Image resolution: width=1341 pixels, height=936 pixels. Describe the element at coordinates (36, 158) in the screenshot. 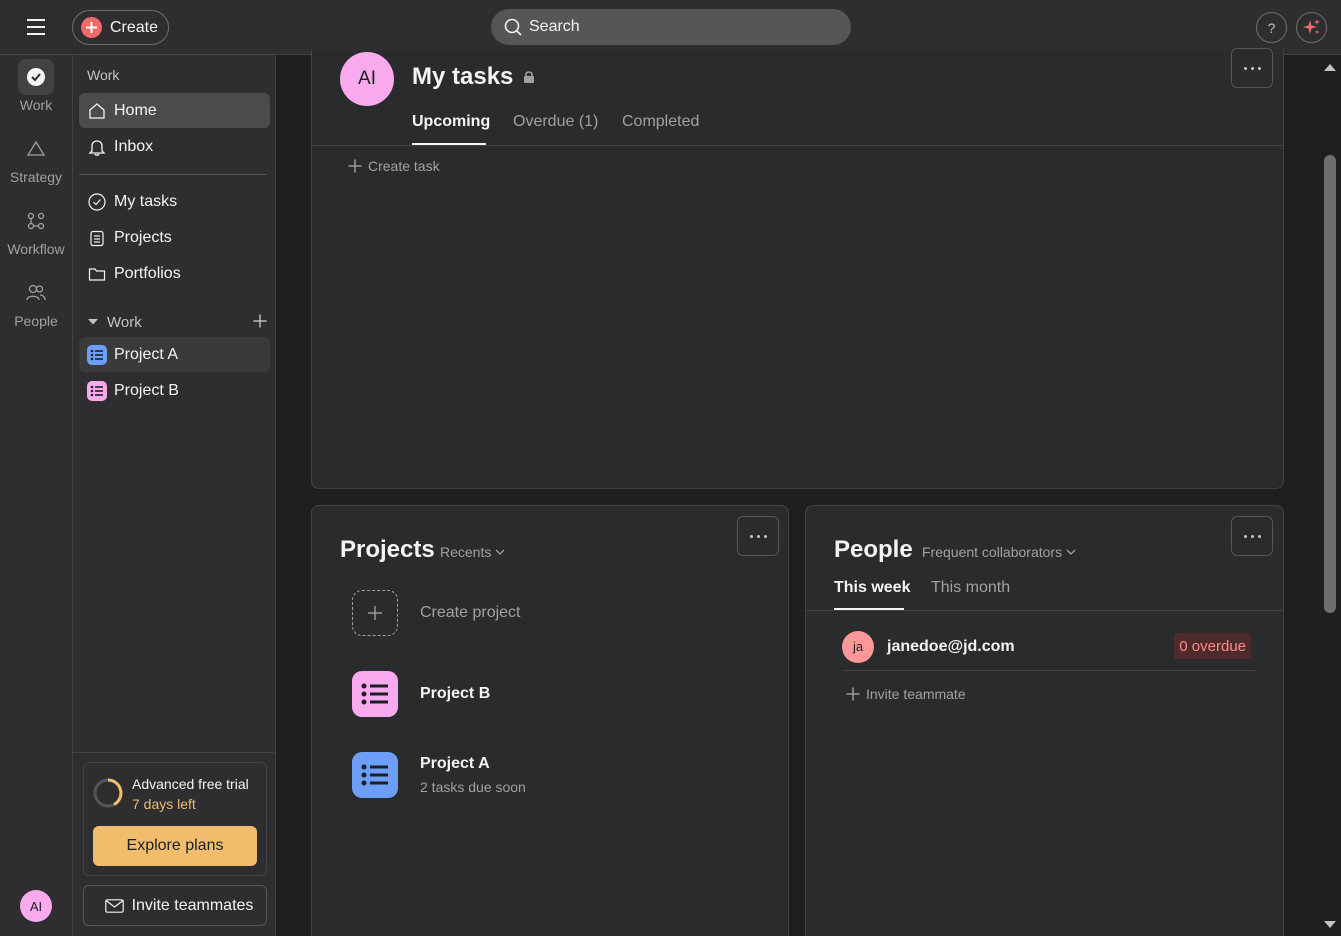

I see `rail-item-strategy: Strategy` at that location.